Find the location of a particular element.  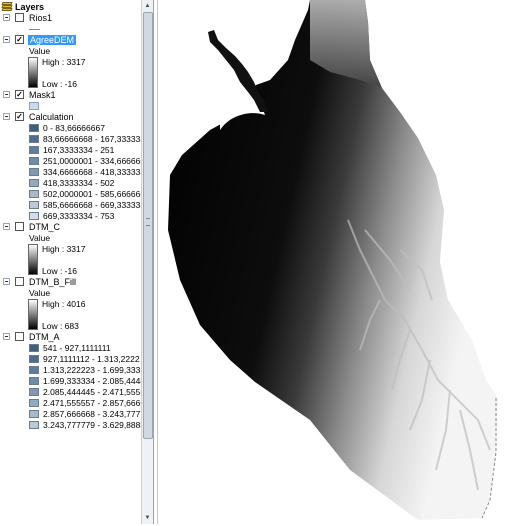

class-range-label: 927,1111112 - 1.313,2222 is located at coordinates (91, 359).